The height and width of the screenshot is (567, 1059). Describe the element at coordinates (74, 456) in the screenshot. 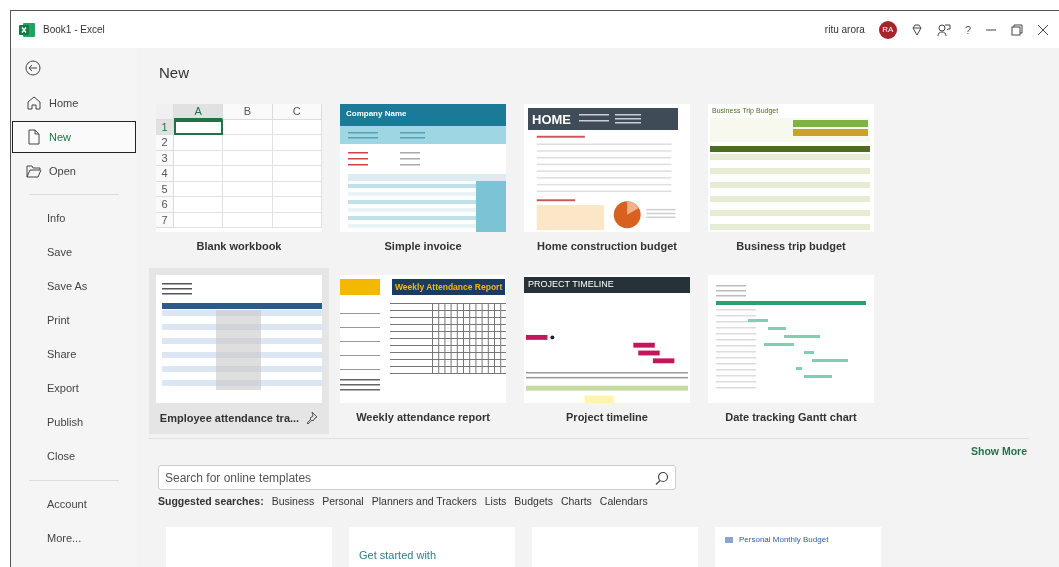

I see `sidebar-item: Close` at that location.